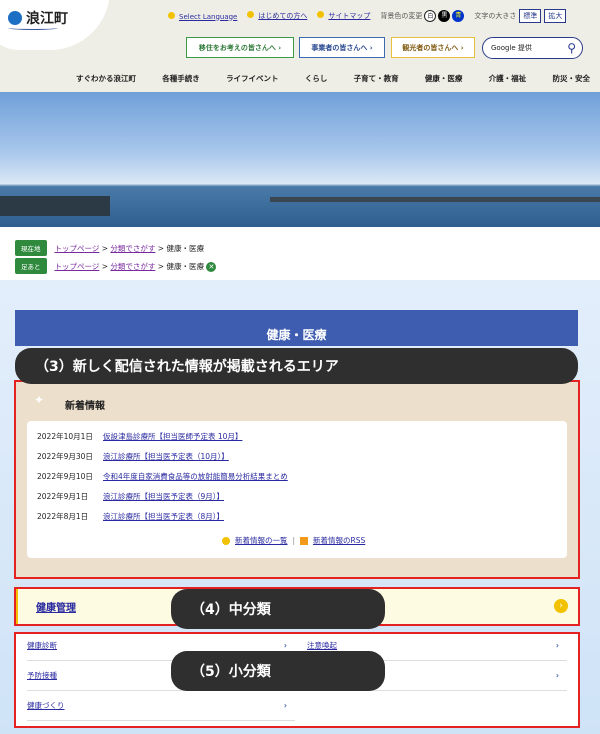  Describe the element at coordinates (511, 48) in the screenshot. I see `search-placeholder: Google 提供` at that location.